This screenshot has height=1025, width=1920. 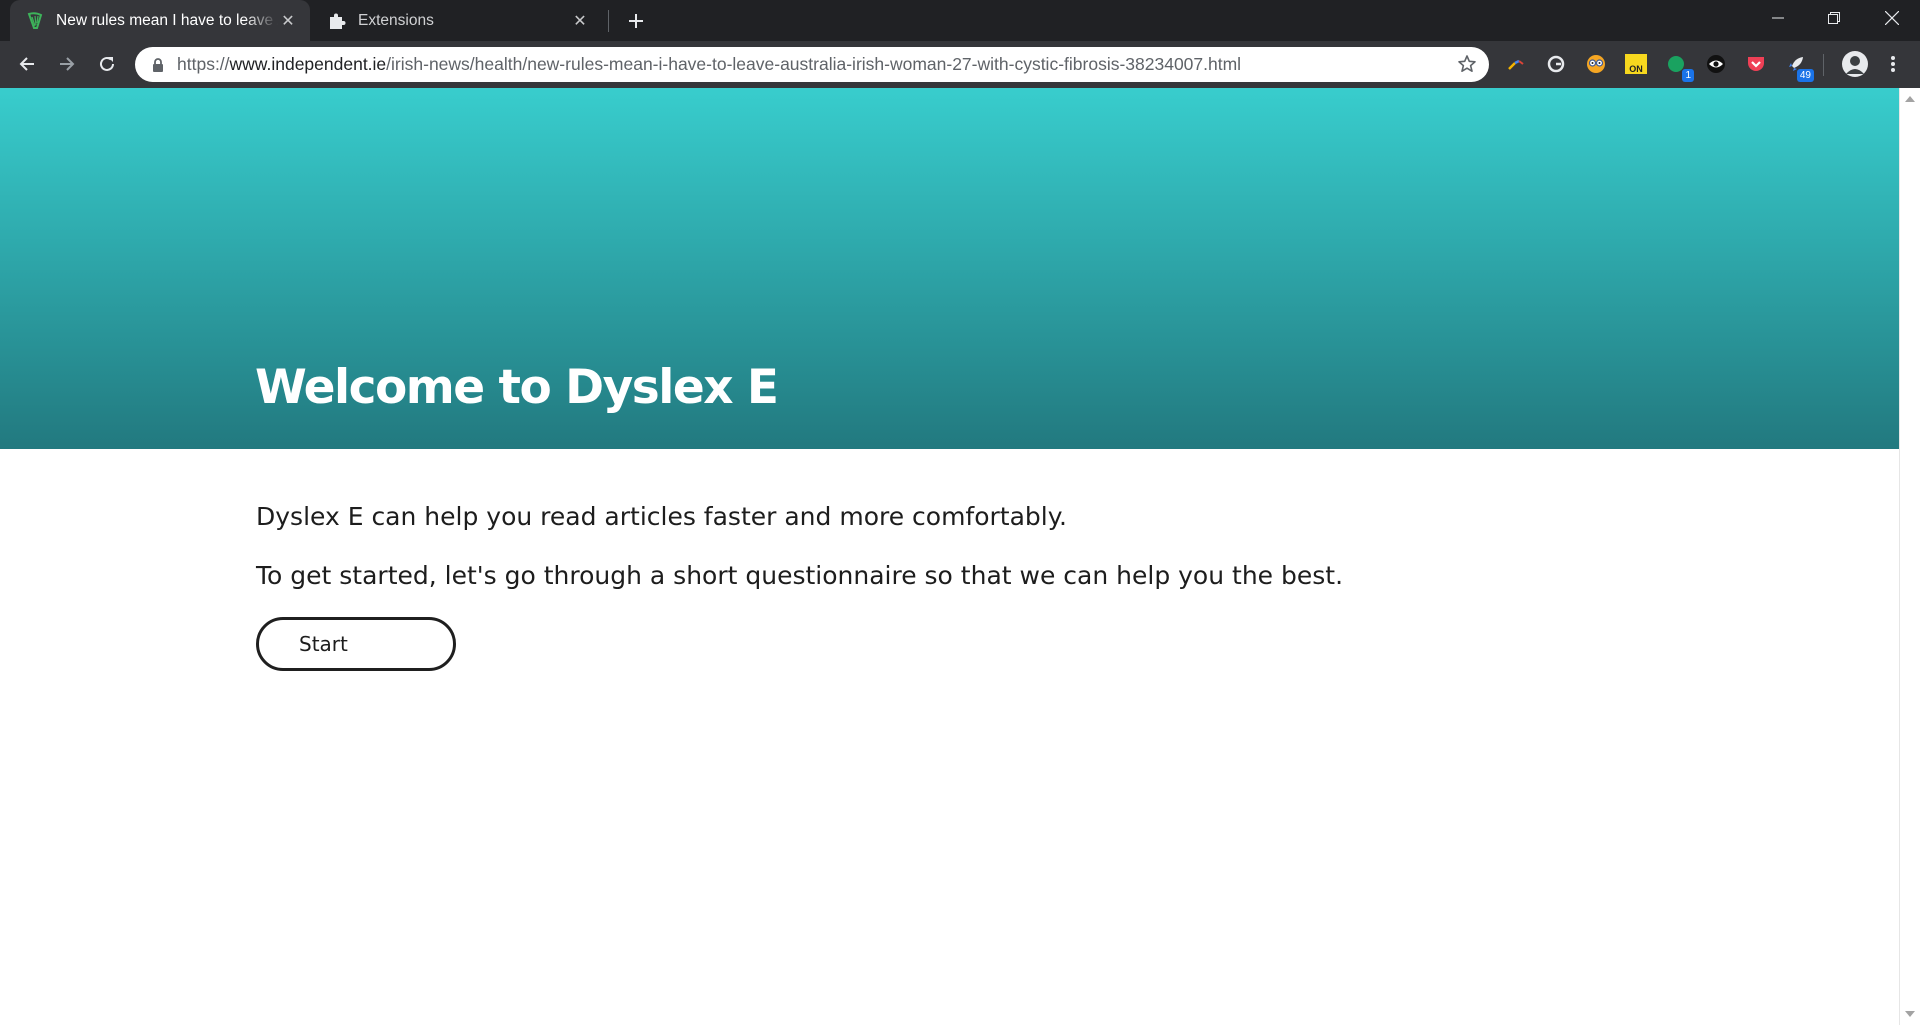 I want to click on close-icon, so click(x=1892, y=18).